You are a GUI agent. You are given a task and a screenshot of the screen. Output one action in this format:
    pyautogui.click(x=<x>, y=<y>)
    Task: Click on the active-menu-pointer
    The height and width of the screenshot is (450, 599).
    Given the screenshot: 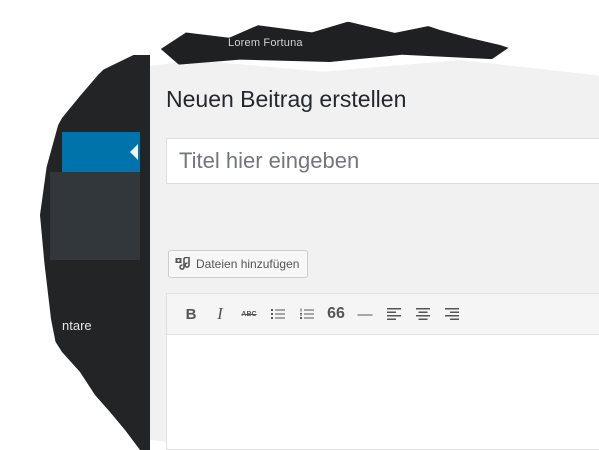 What is the action you would take?
    pyautogui.click(x=134, y=152)
    